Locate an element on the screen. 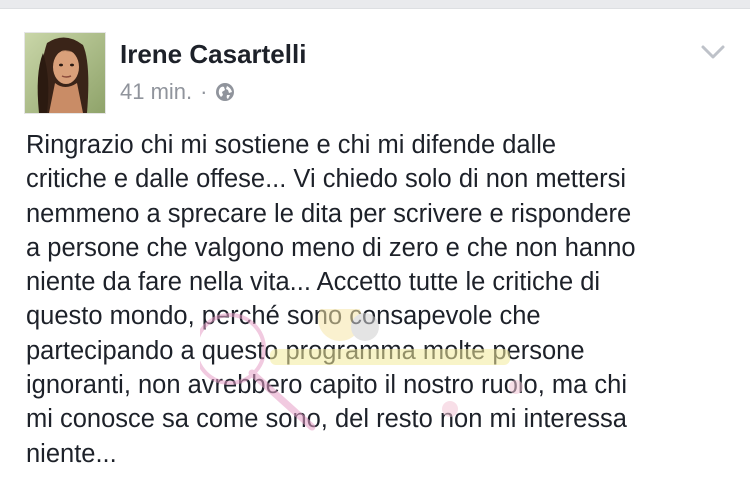 Image resolution: width=750 pixels, height=501 pixels. avatar is located at coordinates (65, 73).